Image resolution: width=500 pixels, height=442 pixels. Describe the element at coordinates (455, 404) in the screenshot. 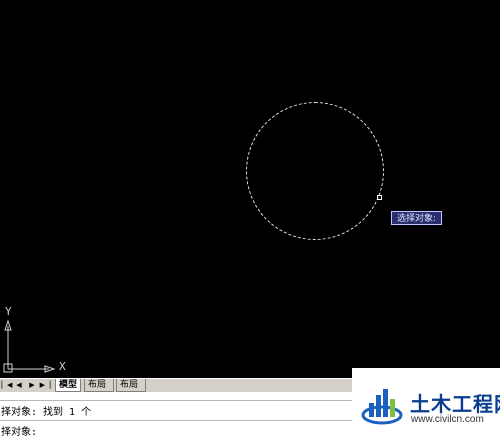

I see `watermark-title: 土木工程网` at that location.